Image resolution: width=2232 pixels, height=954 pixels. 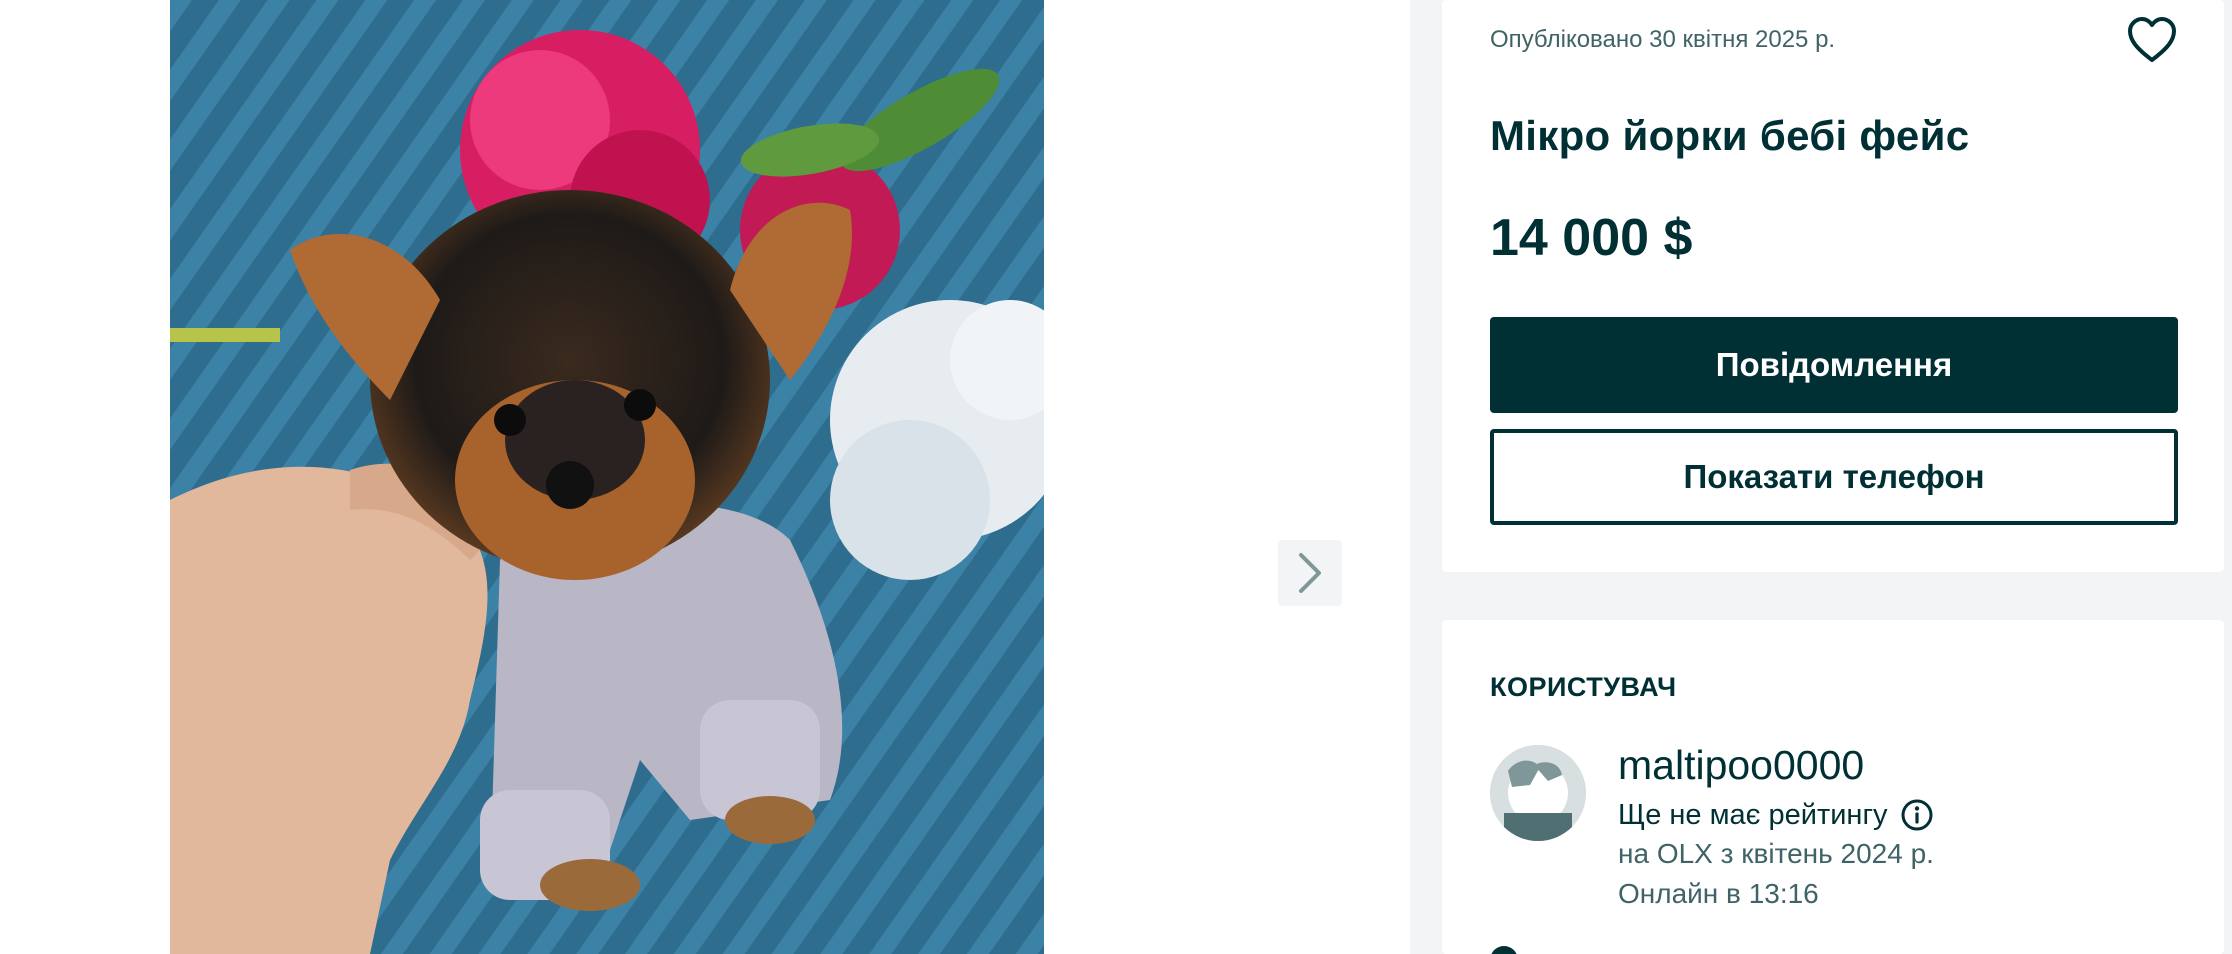 I want to click on username: maltipoo0000, so click(x=1741, y=765).